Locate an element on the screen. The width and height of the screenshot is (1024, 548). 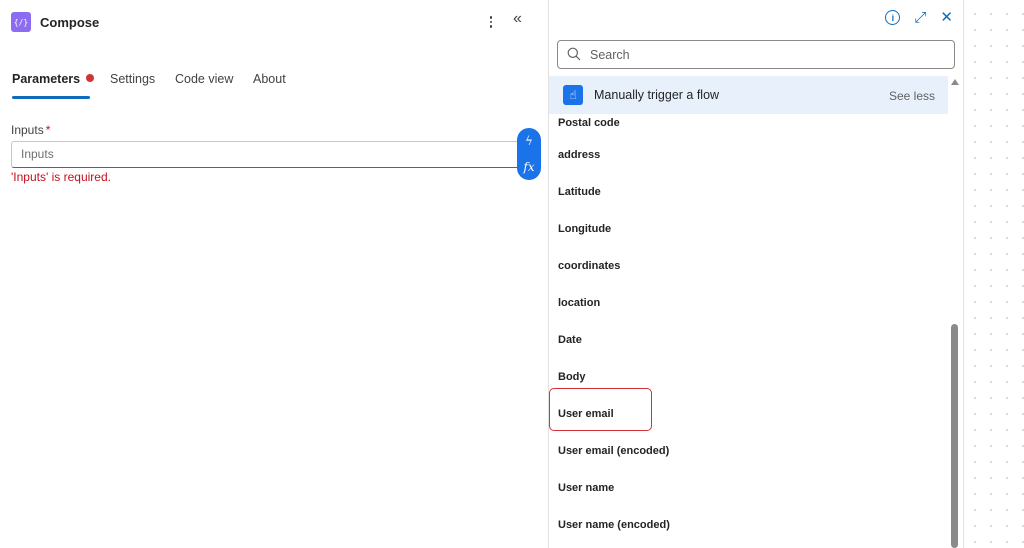
flyout-toolbar: i ⤢ ✕ is located at coordinates (919, 17).